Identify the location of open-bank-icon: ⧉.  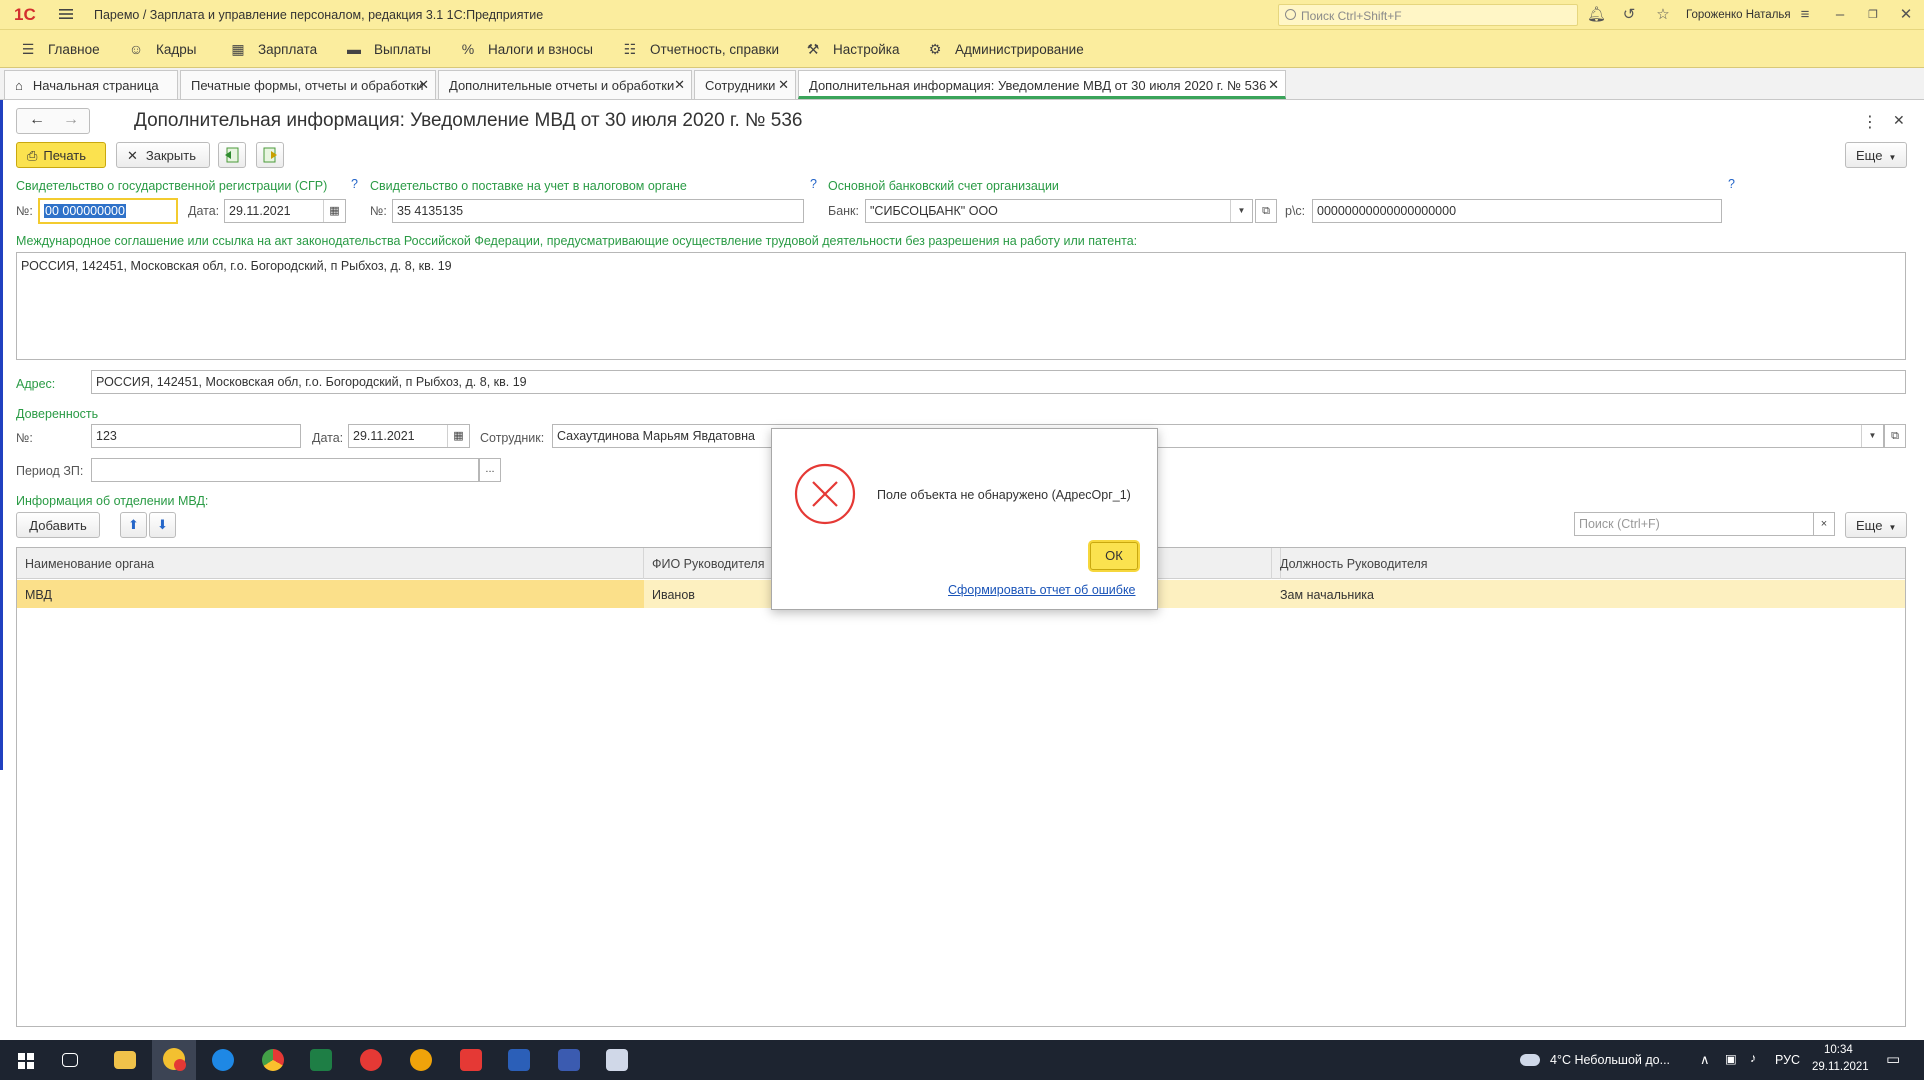
(1266, 211).